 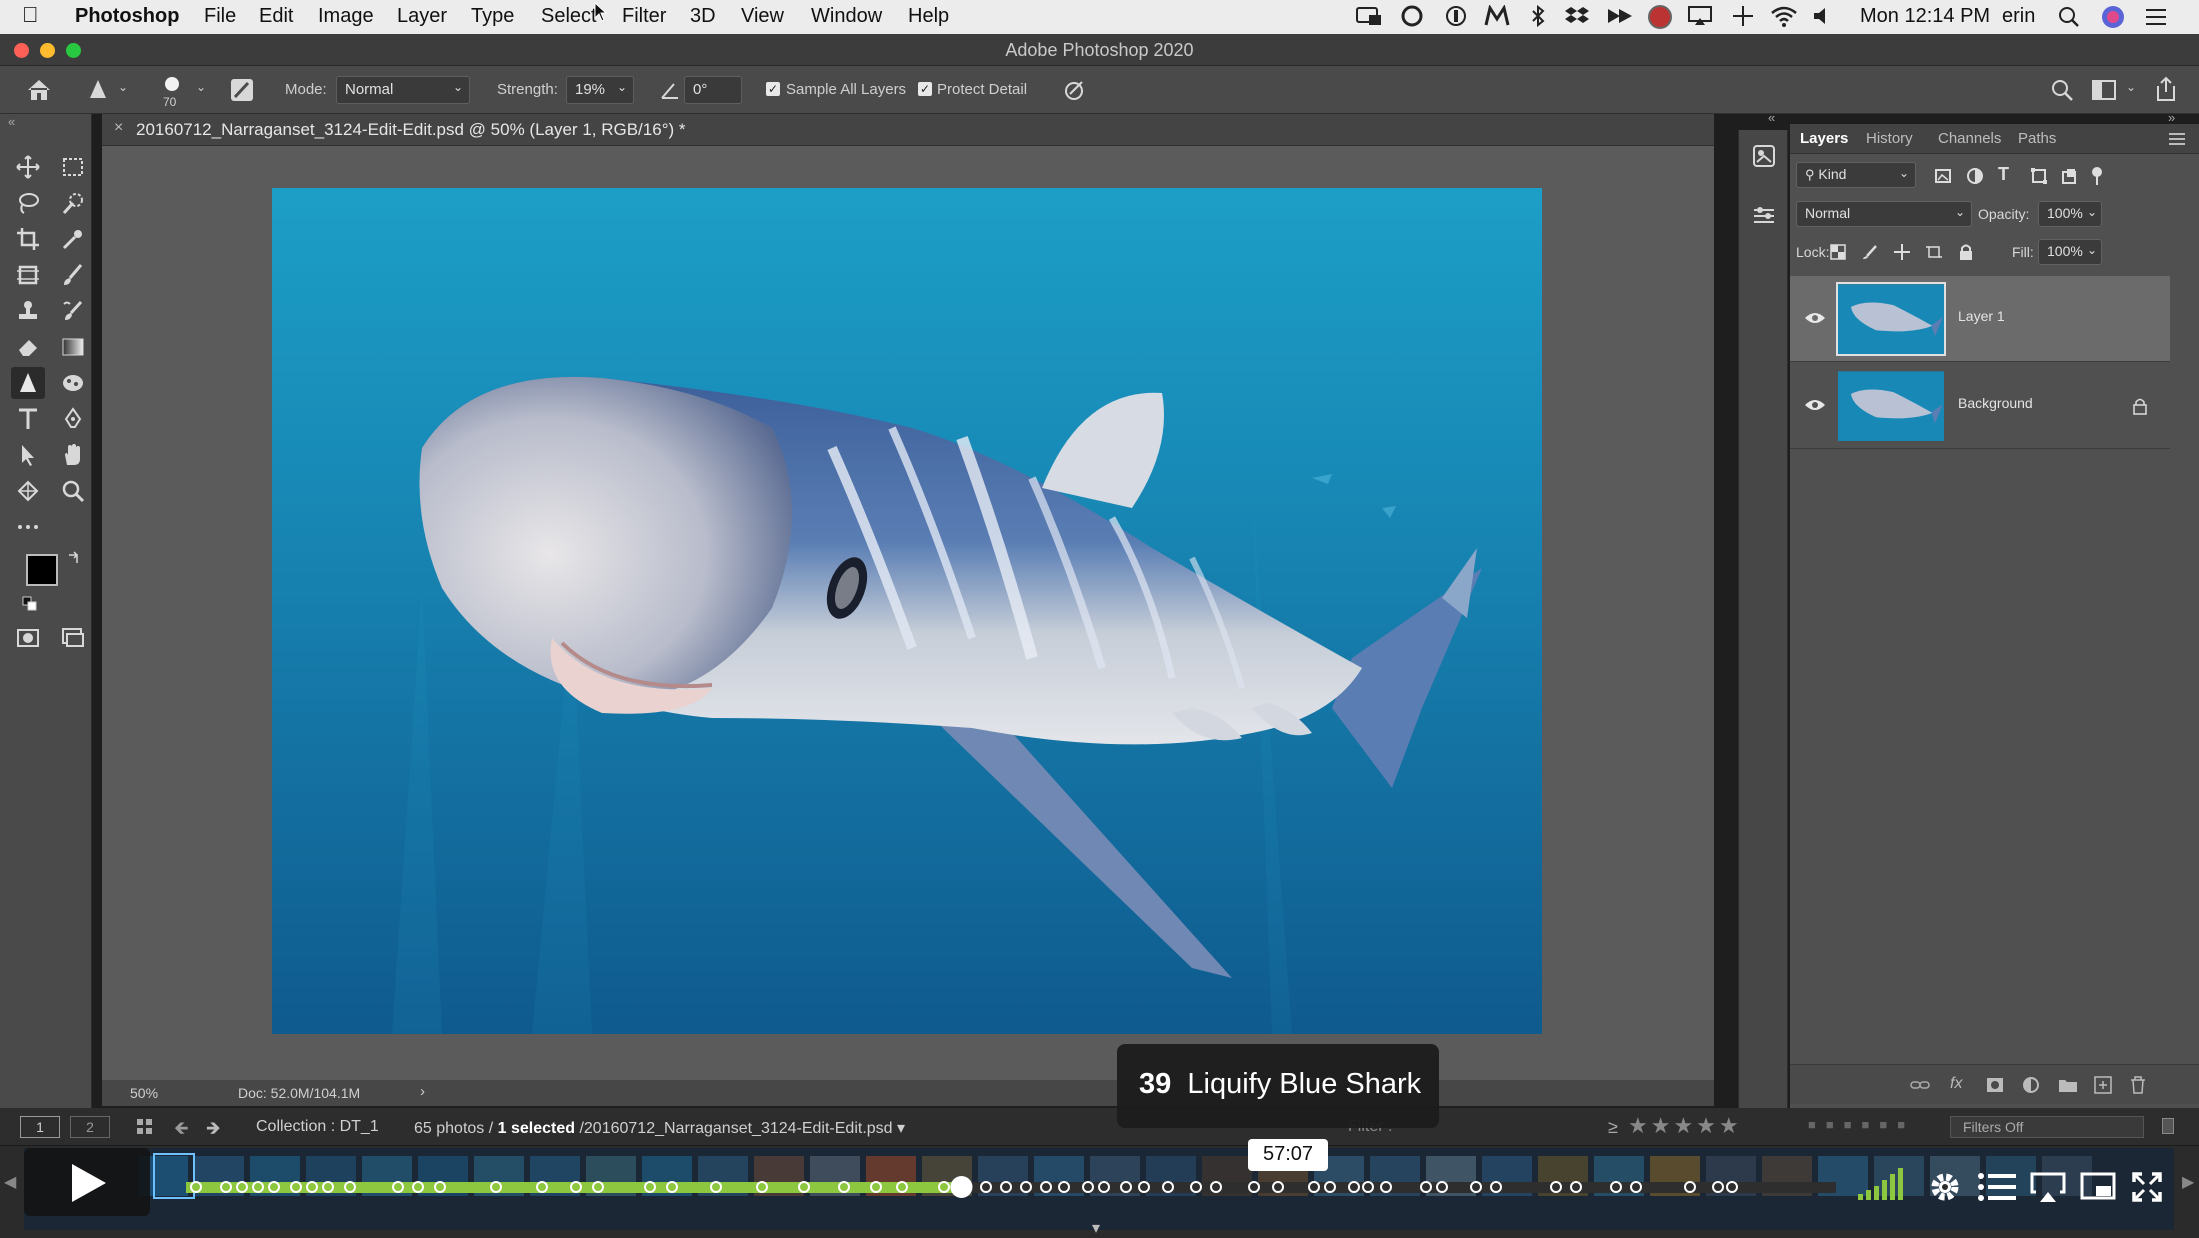 I want to click on move-arrows-icon, so click(x=1743, y=16).